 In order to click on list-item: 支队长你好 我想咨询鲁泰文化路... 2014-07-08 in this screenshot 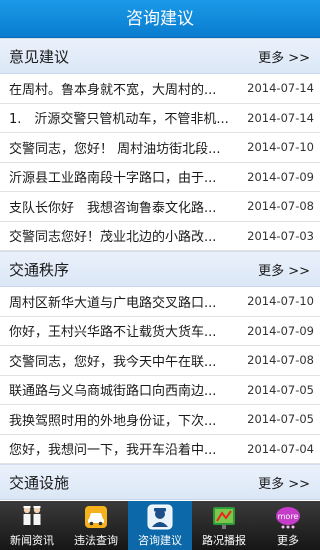, I will do `click(160, 207)`.